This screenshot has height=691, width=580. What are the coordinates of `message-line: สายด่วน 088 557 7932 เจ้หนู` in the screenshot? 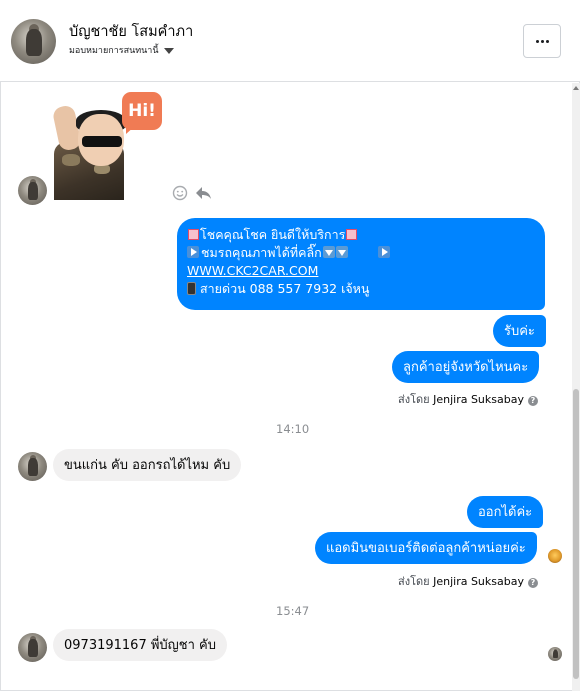 It's located at (285, 288).